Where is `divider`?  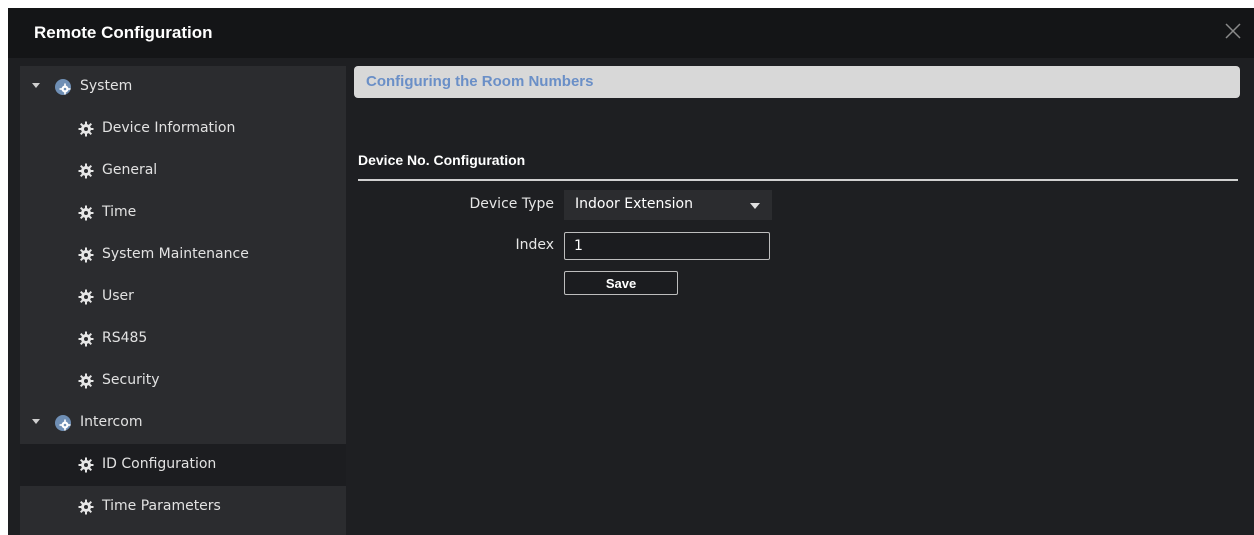 divider is located at coordinates (798, 180).